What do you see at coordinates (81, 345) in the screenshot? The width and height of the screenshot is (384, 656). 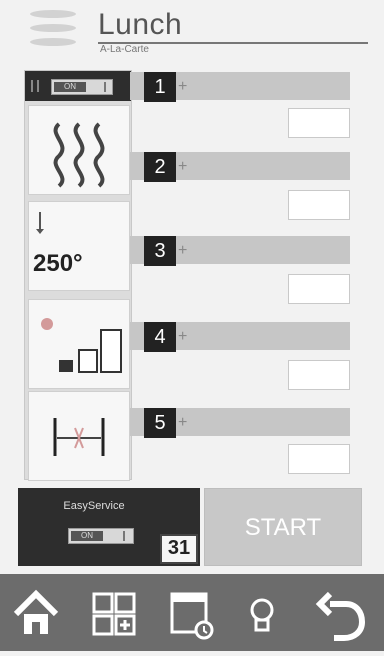 I see `fan-level-icon` at bounding box center [81, 345].